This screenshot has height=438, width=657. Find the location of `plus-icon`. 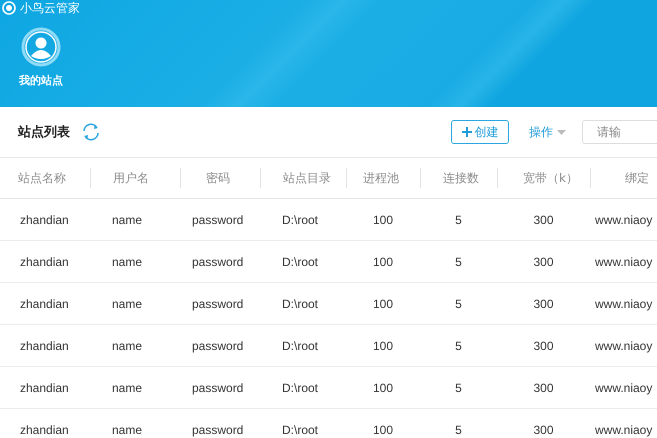

plus-icon is located at coordinates (467, 132).